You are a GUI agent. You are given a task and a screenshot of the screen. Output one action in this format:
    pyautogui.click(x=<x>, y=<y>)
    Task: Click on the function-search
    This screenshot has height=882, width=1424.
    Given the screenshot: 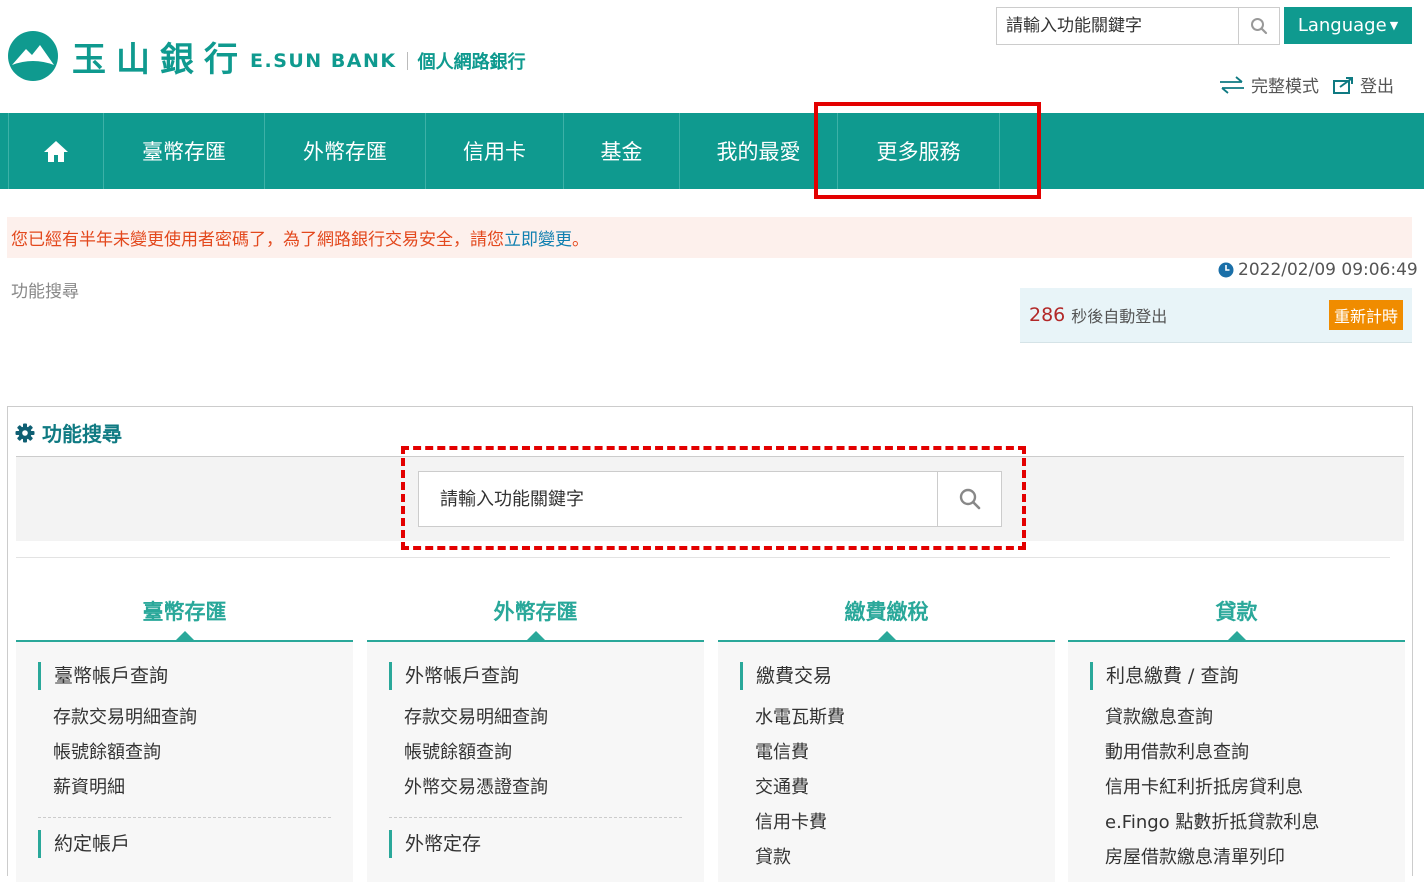 What is the action you would take?
    pyautogui.click(x=710, y=499)
    